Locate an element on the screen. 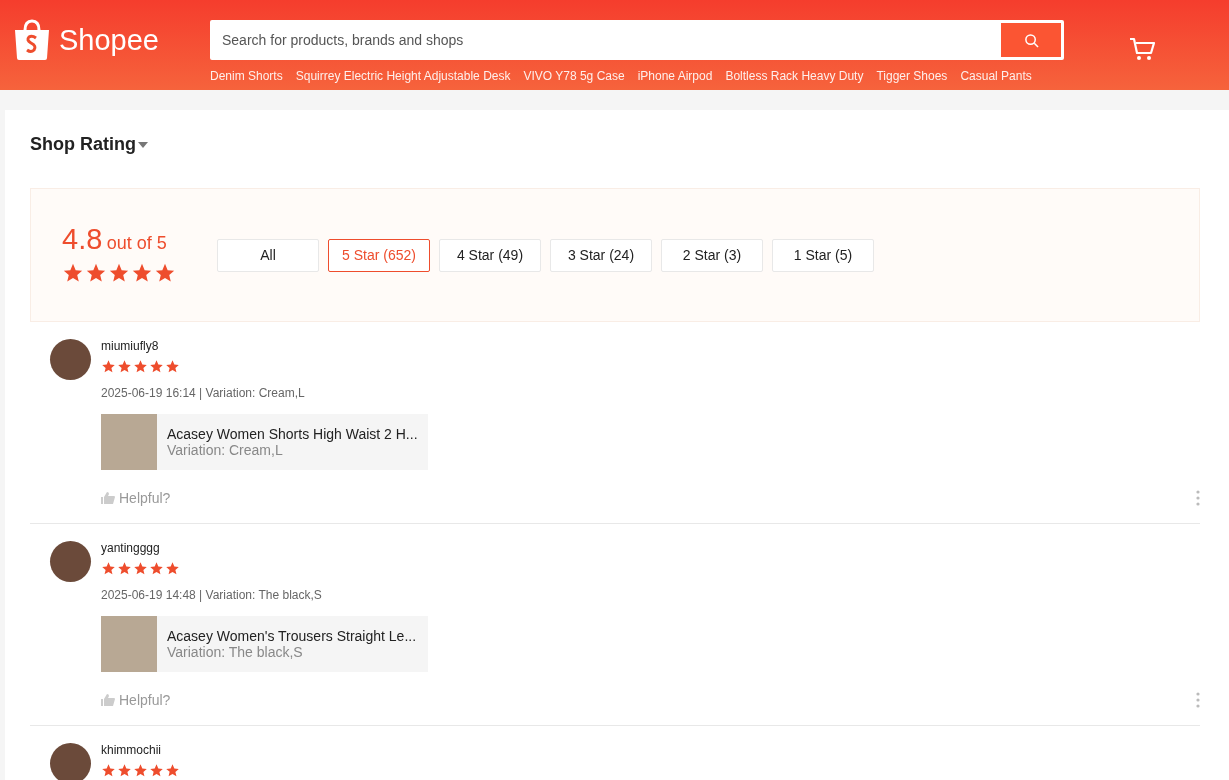 This screenshot has width=1229, height=780. star-filter-button: 5 Star (652) is located at coordinates (379, 255).